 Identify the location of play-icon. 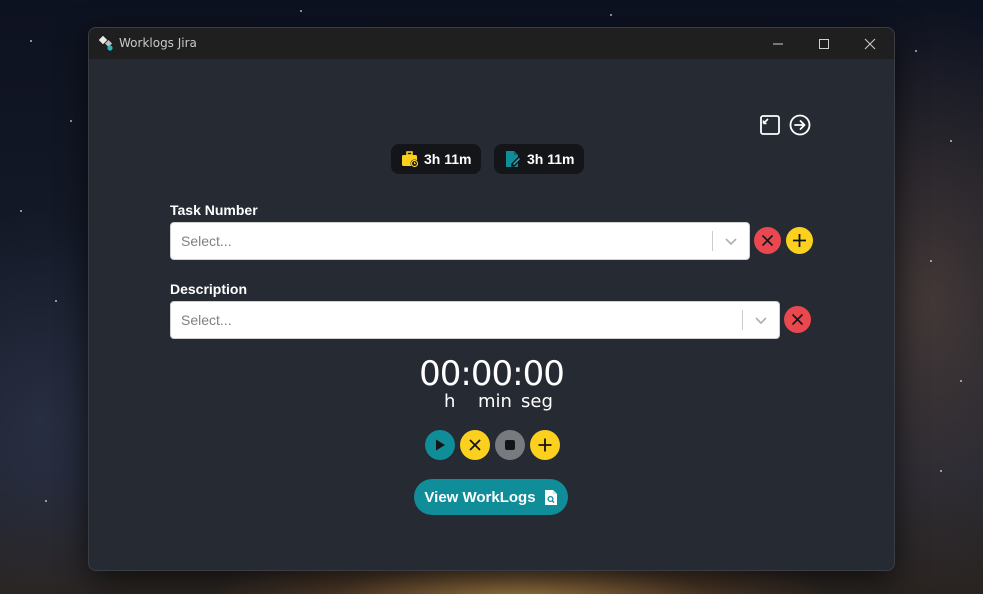
(440, 445).